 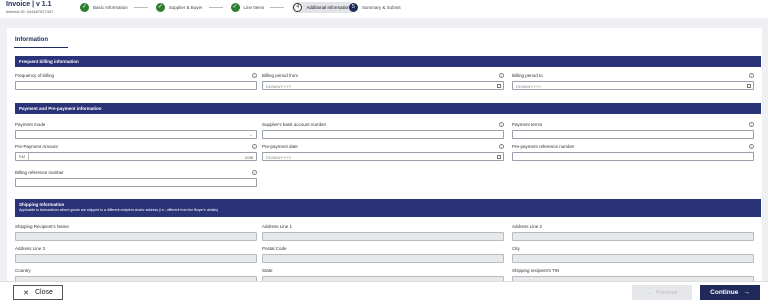 I want to click on continue-button: Continue →, so click(x=730, y=292).